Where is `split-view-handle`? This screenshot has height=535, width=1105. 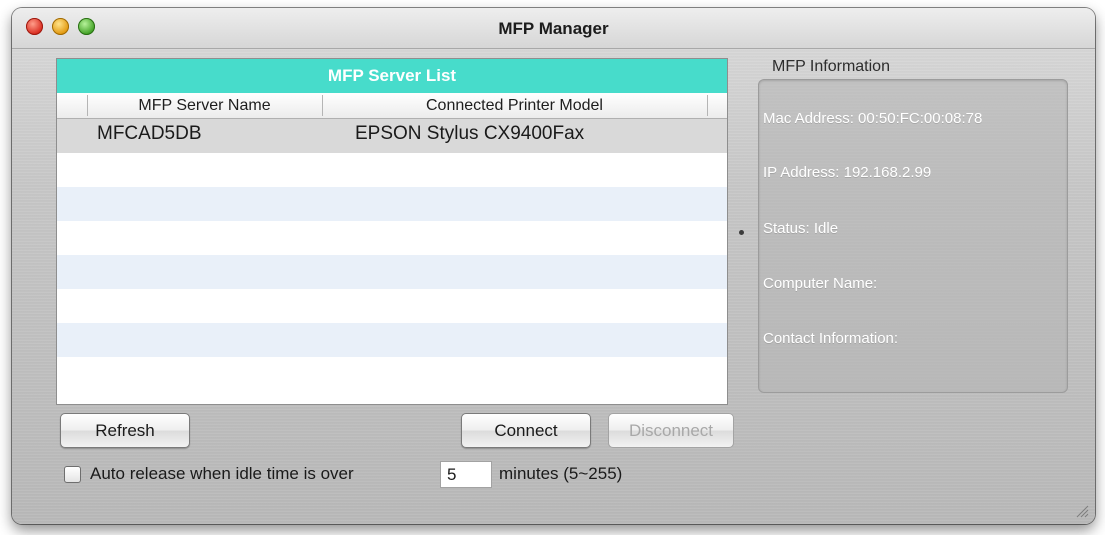 split-view-handle is located at coordinates (741, 232).